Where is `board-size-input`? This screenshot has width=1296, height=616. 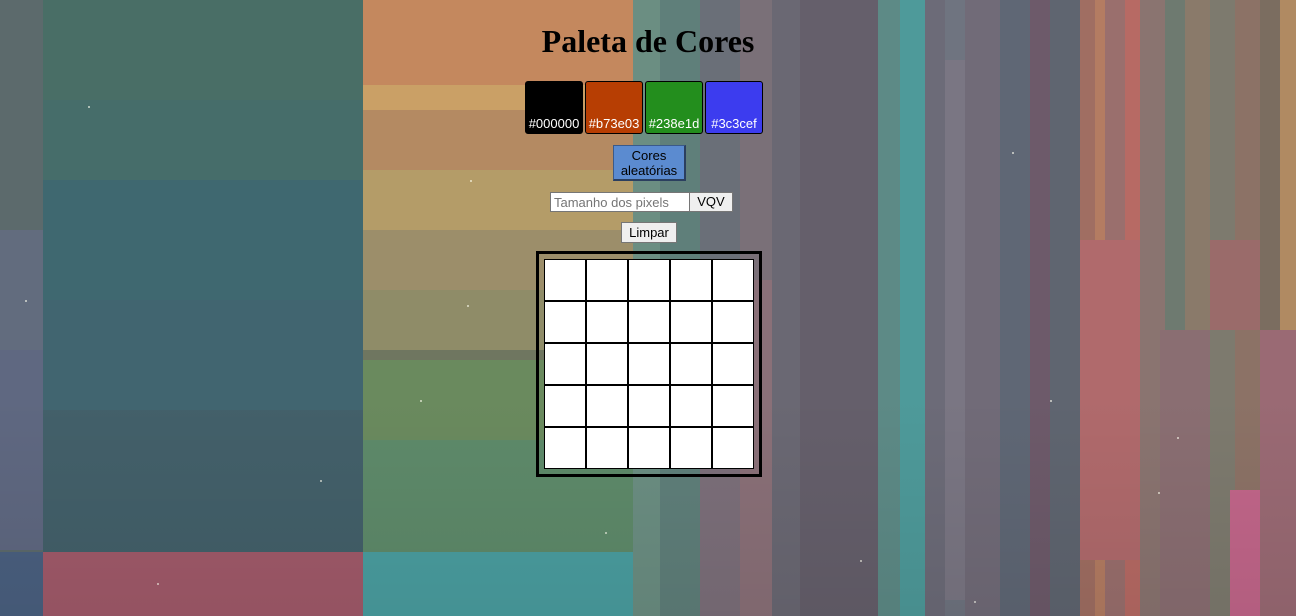 board-size-input is located at coordinates (620, 202).